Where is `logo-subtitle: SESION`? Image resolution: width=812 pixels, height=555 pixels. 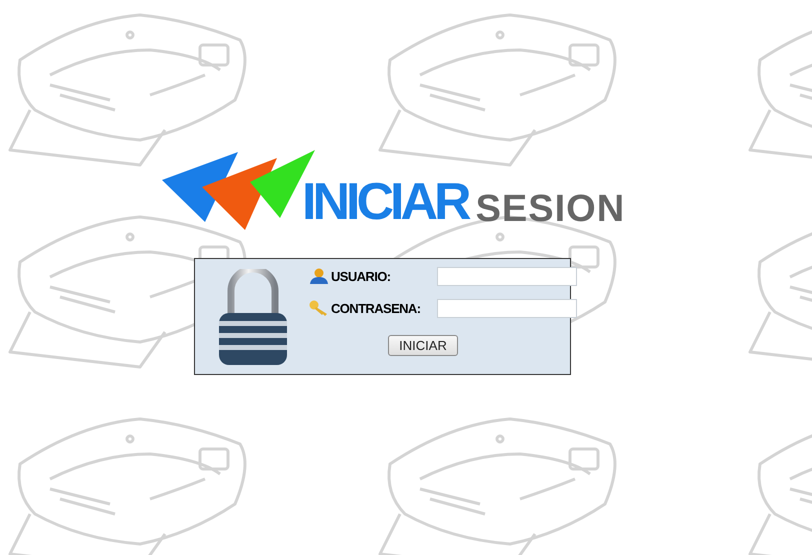 logo-subtitle: SESION is located at coordinates (551, 209).